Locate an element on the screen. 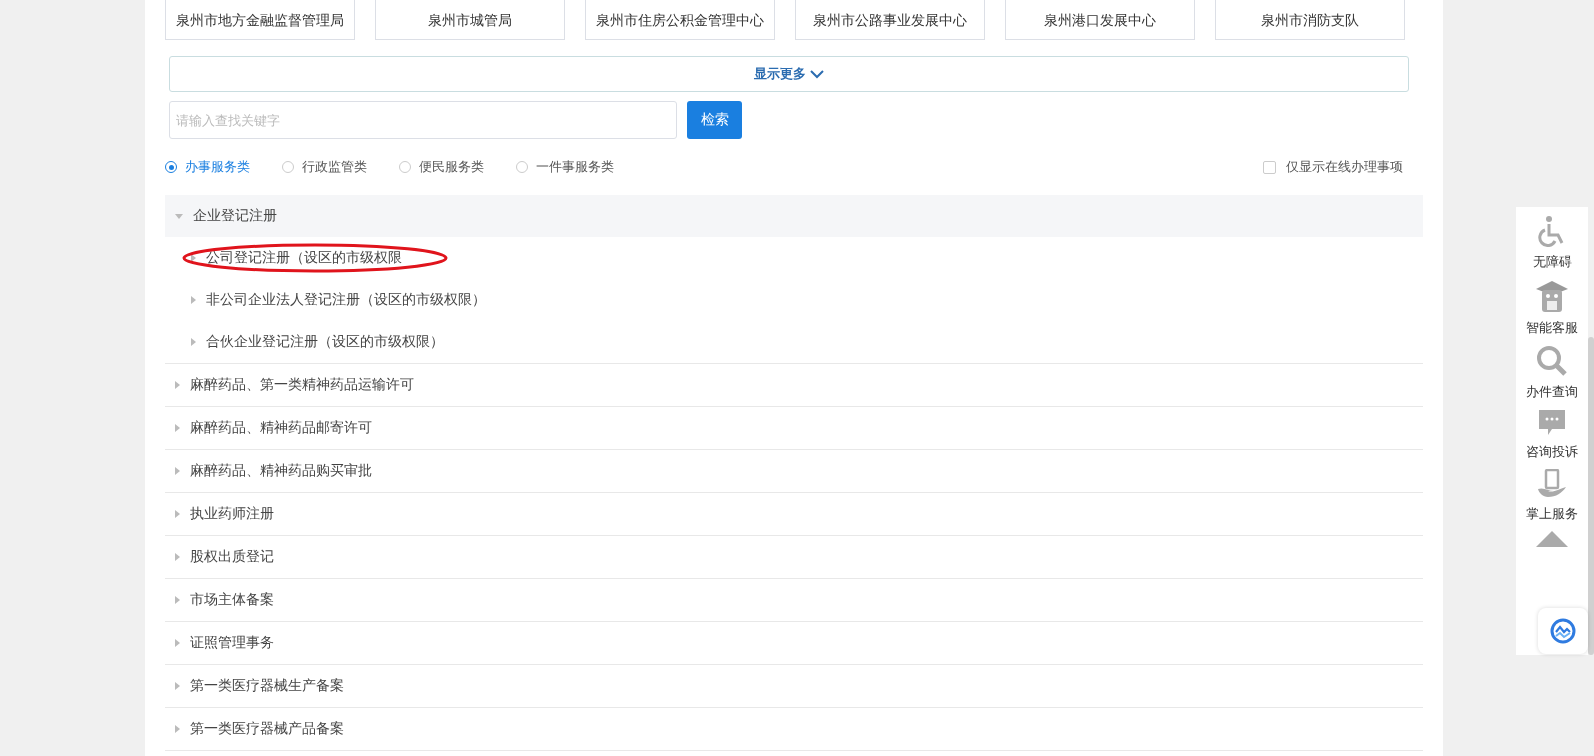  assistant-logo-icon is located at coordinates (1563, 631).